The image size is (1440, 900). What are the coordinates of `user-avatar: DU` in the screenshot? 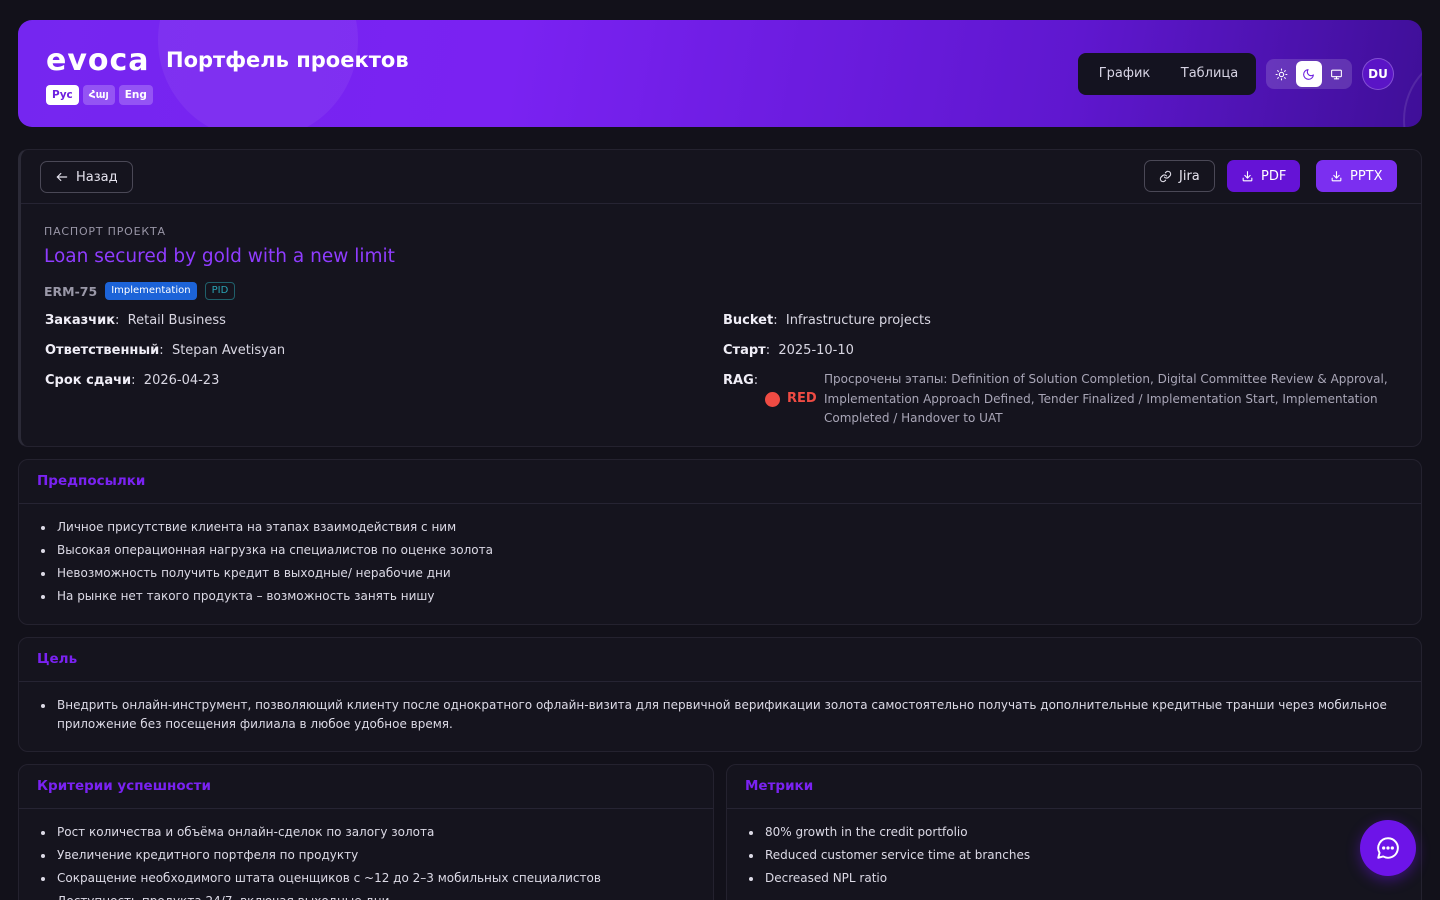 It's located at (1378, 74).